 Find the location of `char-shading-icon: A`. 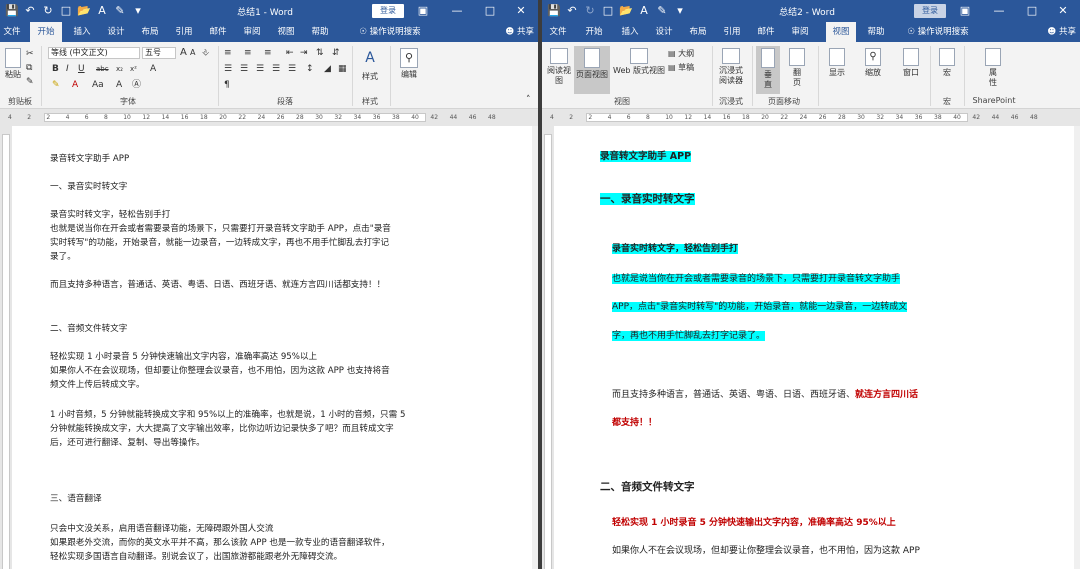

char-shading-icon: A is located at coordinates (119, 85).